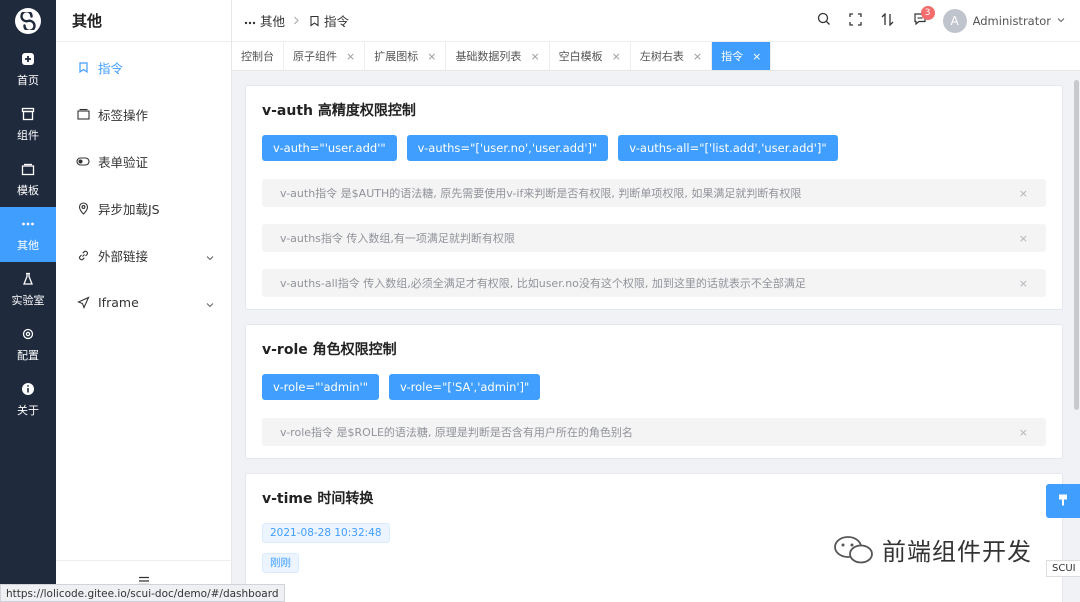 This screenshot has width=1080, height=602. Describe the element at coordinates (83, 256) in the screenshot. I see `link-icon` at that location.